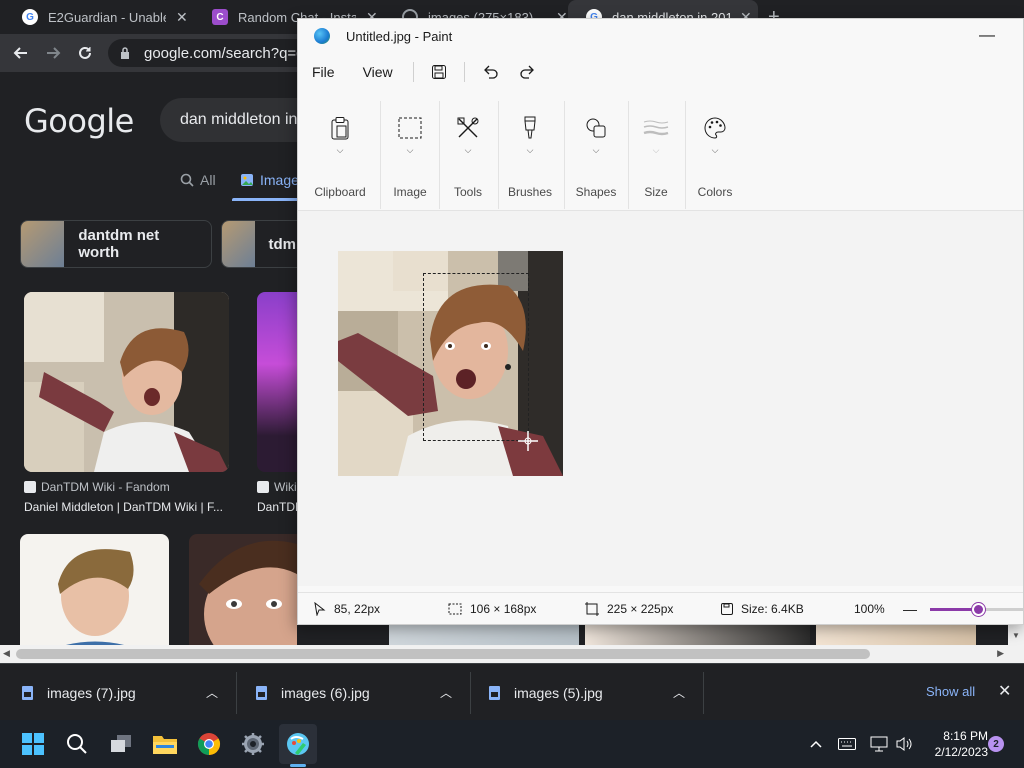 The image size is (1024, 768). I want to click on windows-start-icon, so click(33, 744).